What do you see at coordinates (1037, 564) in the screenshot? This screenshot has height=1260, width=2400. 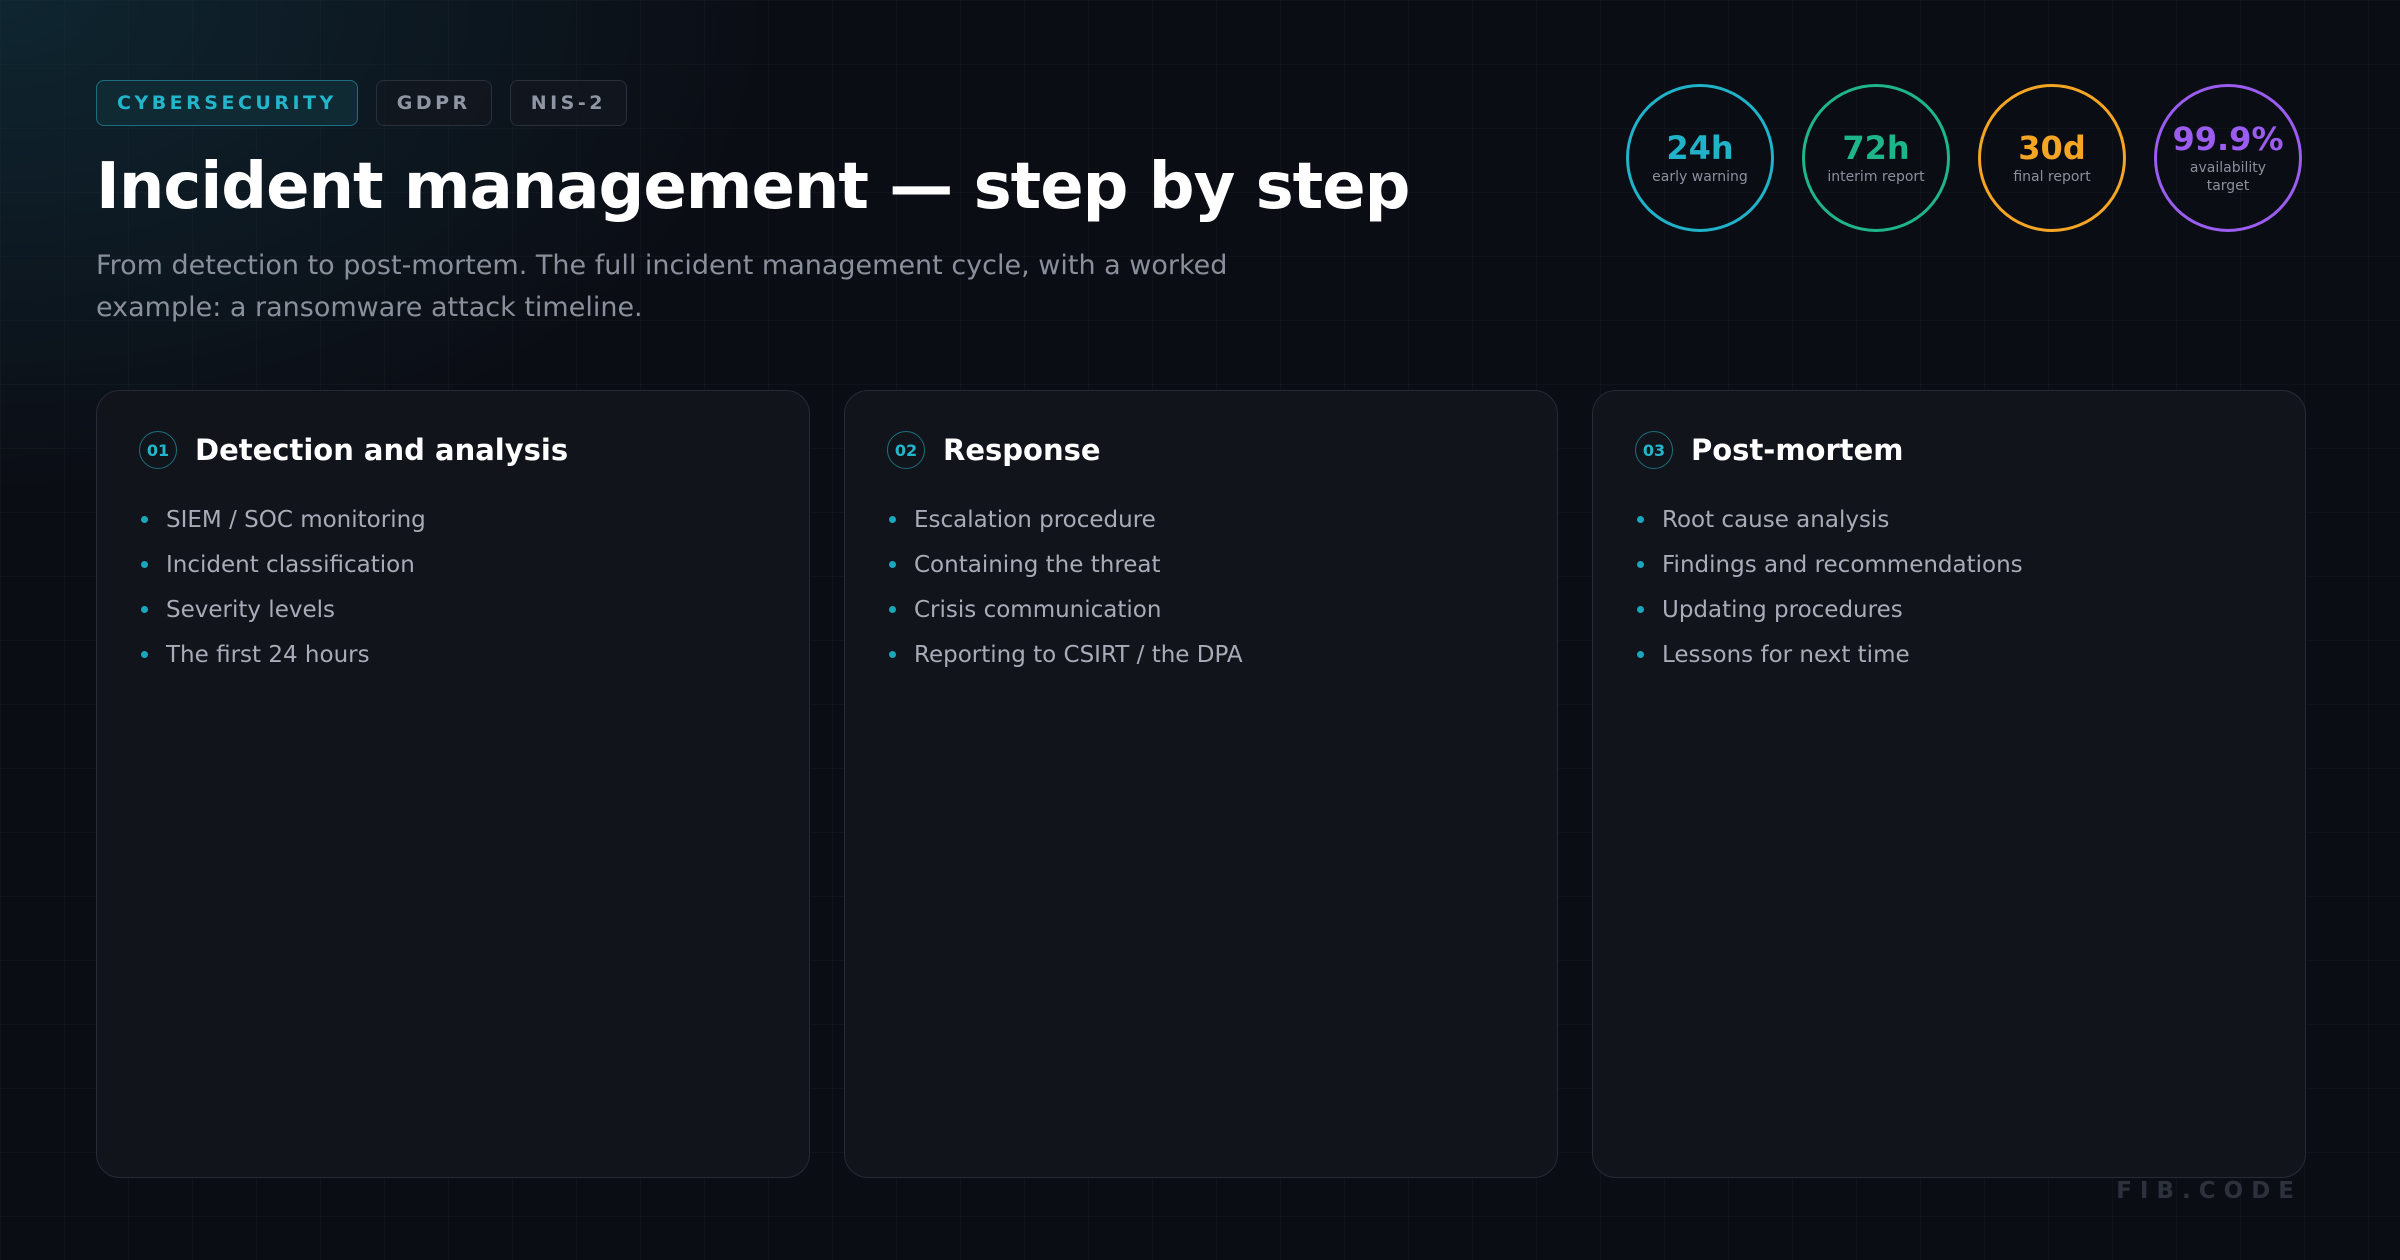 I see `list-item-label: Containing the threat` at bounding box center [1037, 564].